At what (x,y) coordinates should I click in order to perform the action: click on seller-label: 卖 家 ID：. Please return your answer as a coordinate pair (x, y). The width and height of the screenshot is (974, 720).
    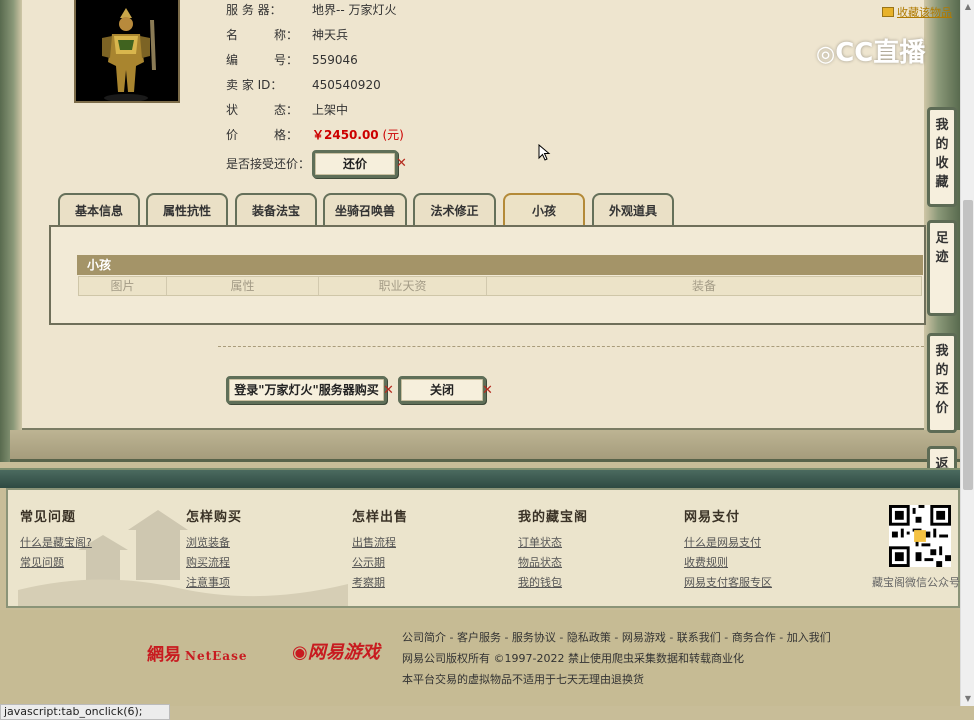
    Looking at the image, I should click on (254, 85).